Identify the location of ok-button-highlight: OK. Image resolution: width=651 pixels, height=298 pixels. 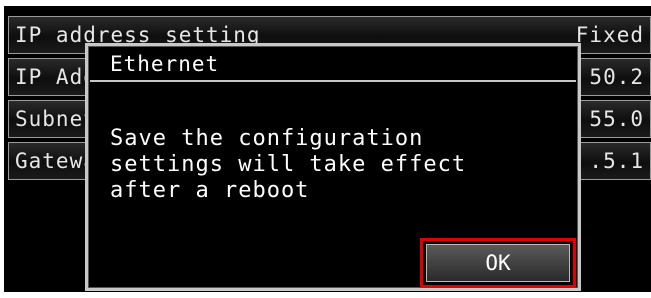
(498, 263).